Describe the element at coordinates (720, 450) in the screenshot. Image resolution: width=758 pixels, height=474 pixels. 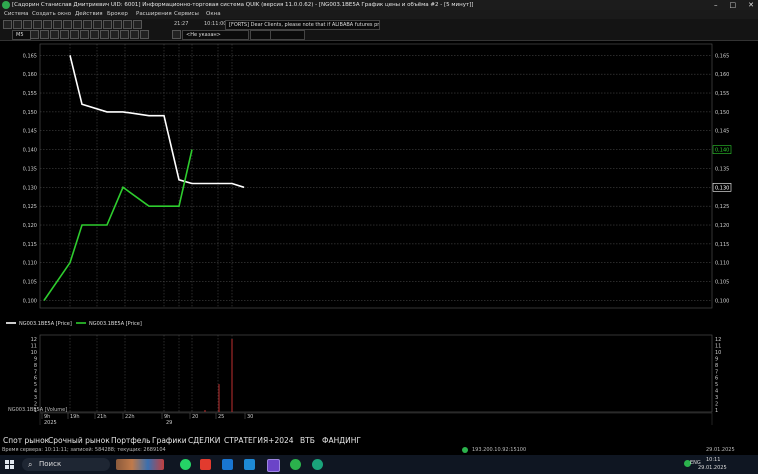
I see `status-date: 29.01.2025` at that location.